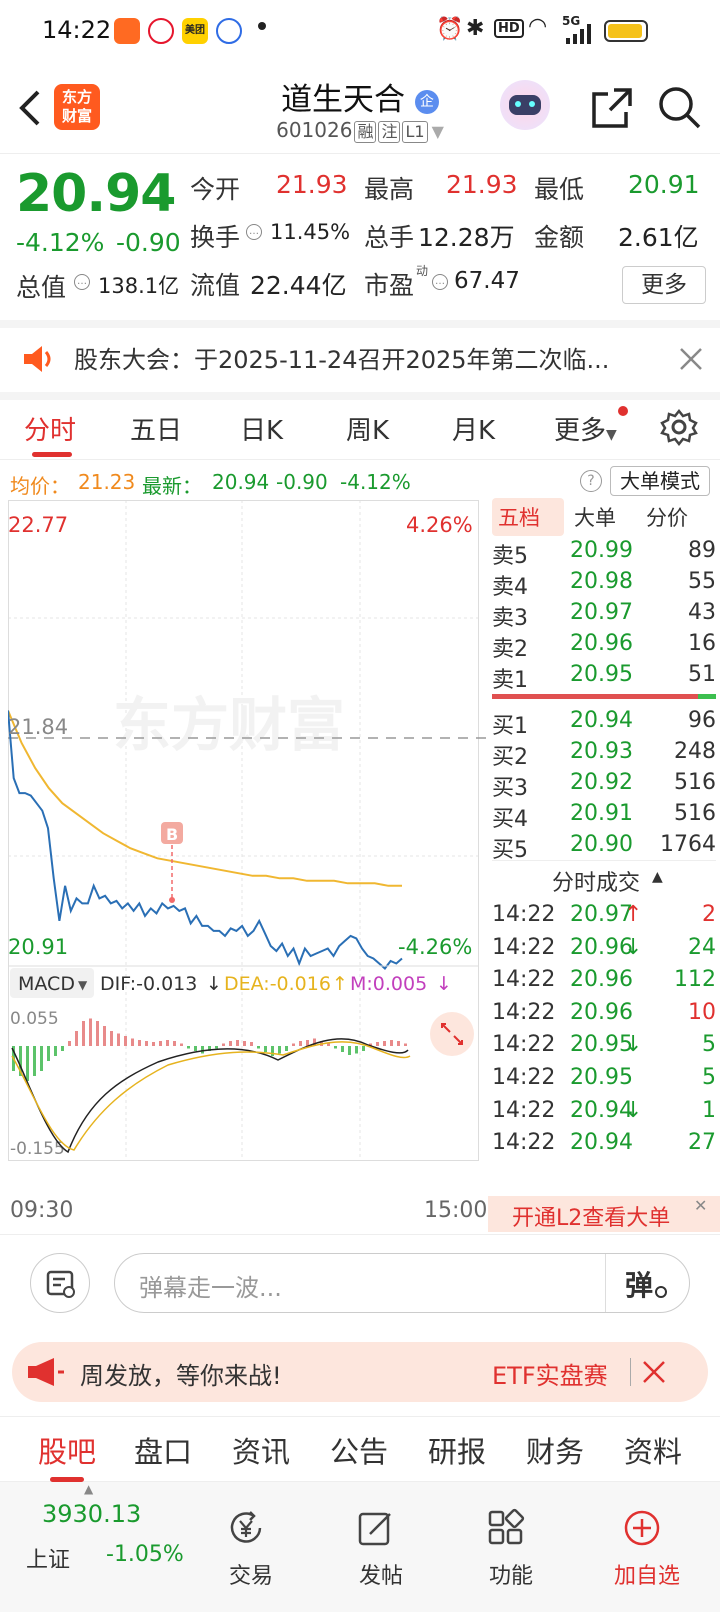 The height and width of the screenshot is (1612, 720). Describe the element at coordinates (359, 1450) in the screenshot. I see `tab-announcements: 公告` at that location.